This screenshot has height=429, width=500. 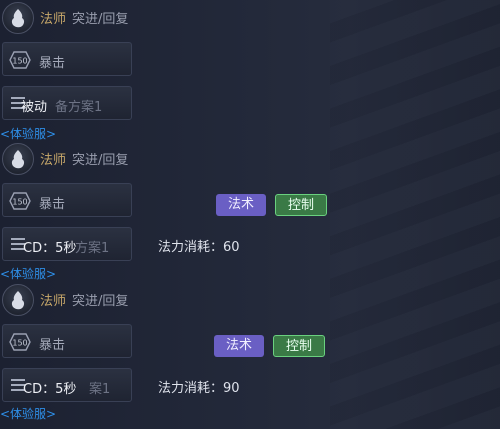 I want to click on passive-label: 被动, so click(x=34, y=107).